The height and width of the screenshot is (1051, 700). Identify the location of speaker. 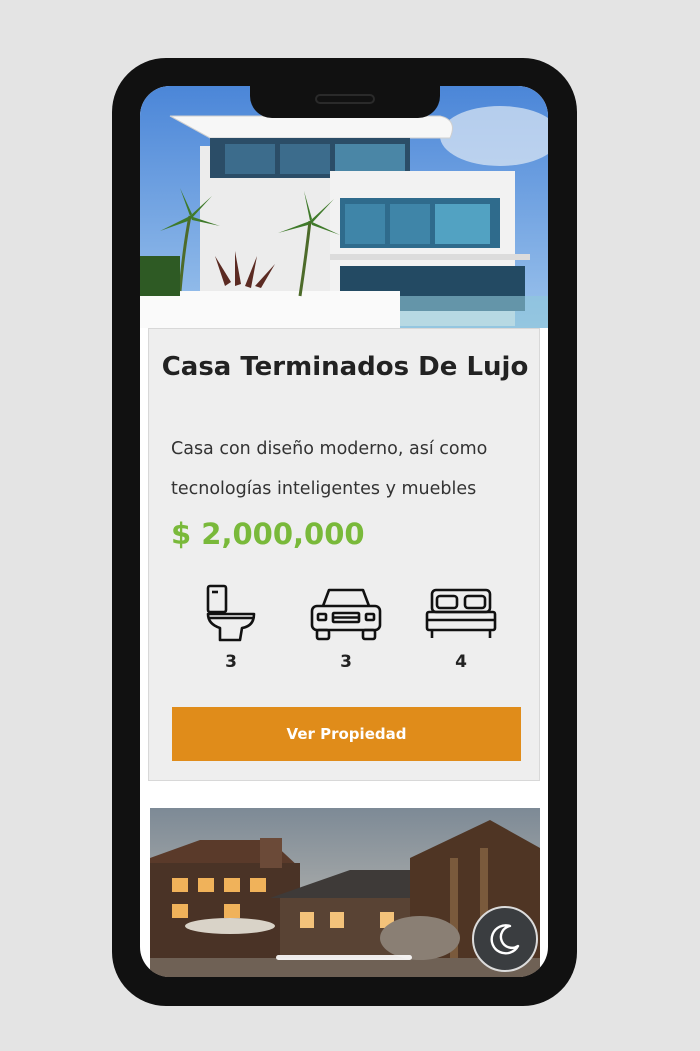
(345, 99).